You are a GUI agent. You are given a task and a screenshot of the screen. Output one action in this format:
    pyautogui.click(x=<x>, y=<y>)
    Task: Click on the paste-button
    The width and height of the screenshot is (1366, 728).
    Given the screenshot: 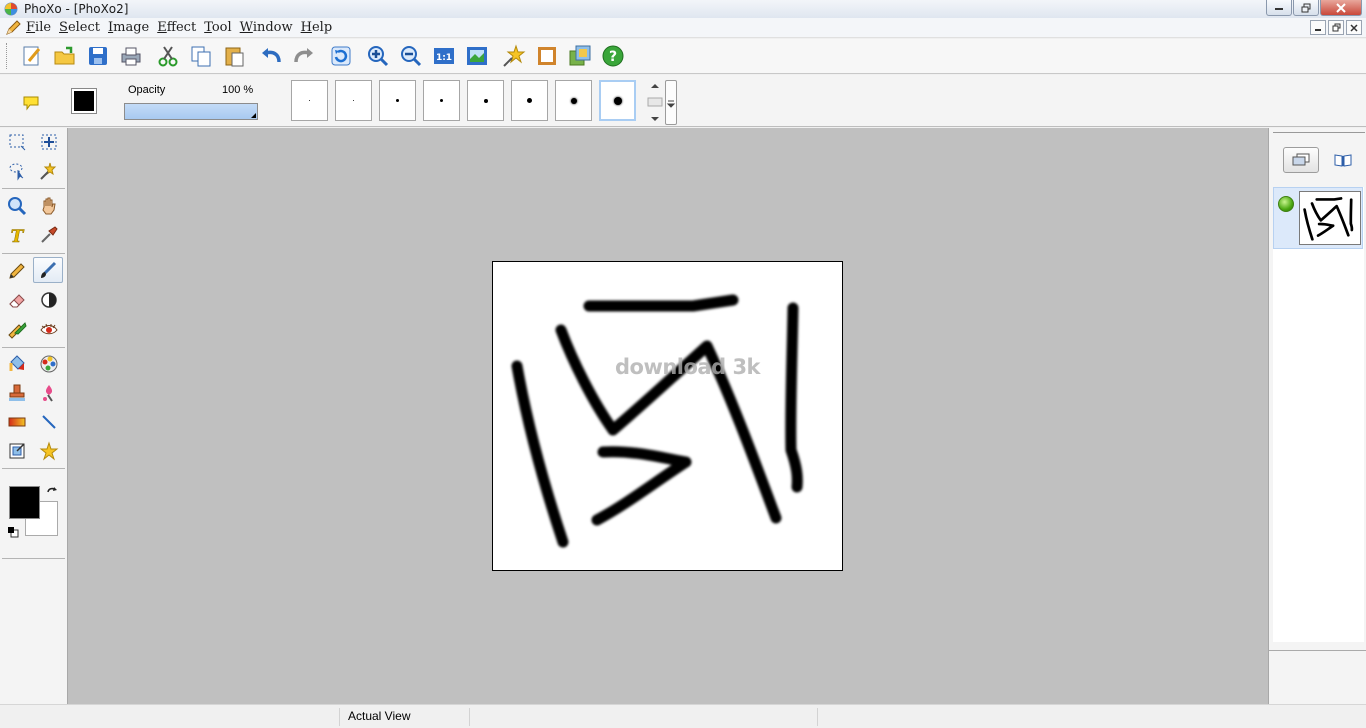 What is the action you would take?
    pyautogui.click(x=233, y=56)
    